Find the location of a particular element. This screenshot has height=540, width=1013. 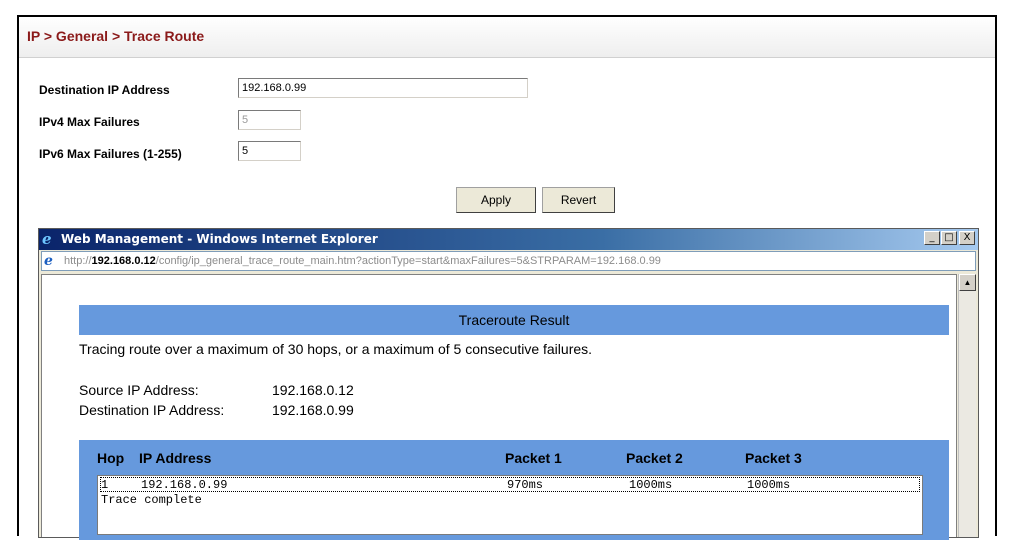

ipv6-max-failures-label: IPv6 Max Failures (1-255) is located at coordinates (110, 154).